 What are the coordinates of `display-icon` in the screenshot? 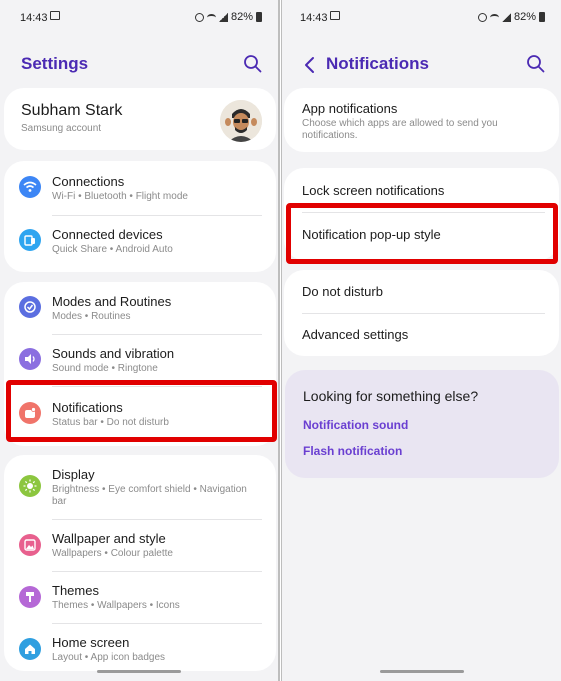 It's located at (30, 486).